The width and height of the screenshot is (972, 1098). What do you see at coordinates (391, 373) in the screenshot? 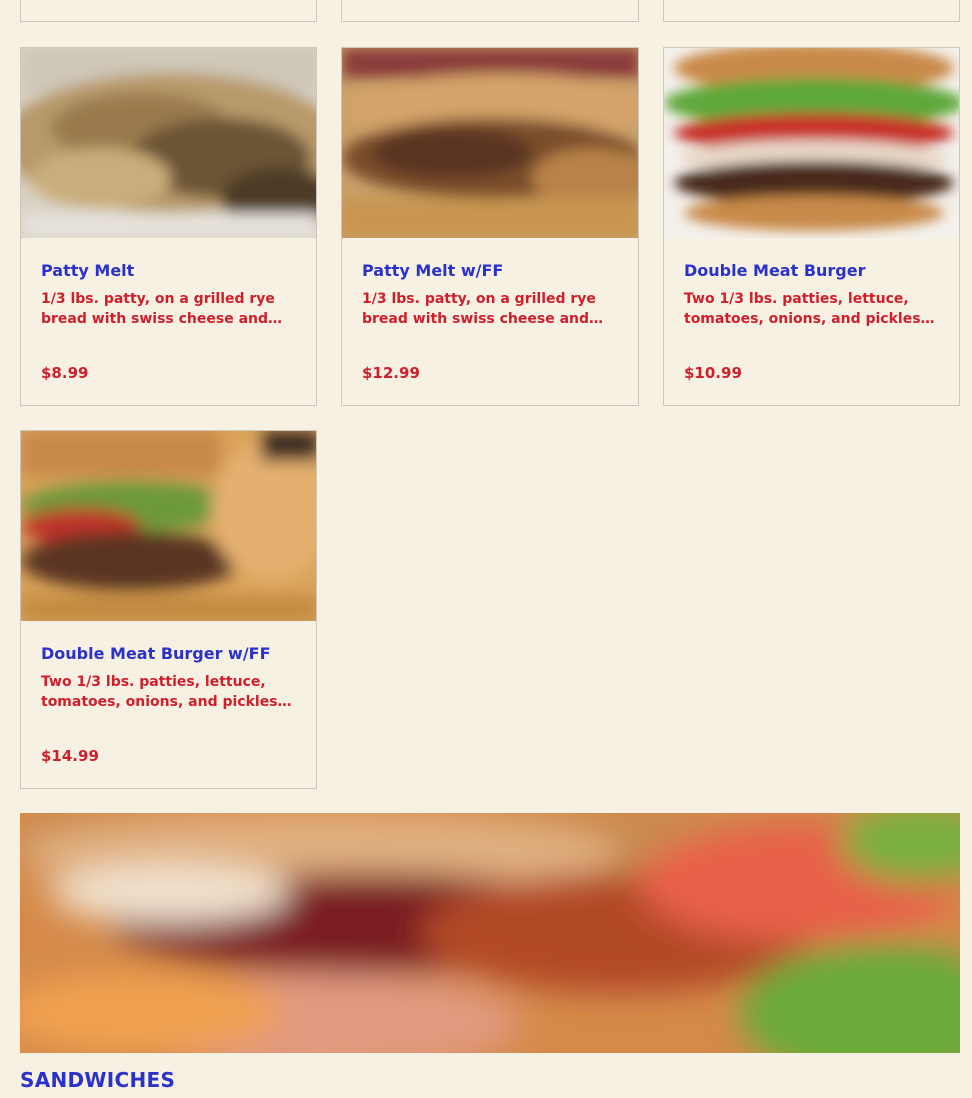
I see `item-price: $12.99` at bounding box center [391, 373].